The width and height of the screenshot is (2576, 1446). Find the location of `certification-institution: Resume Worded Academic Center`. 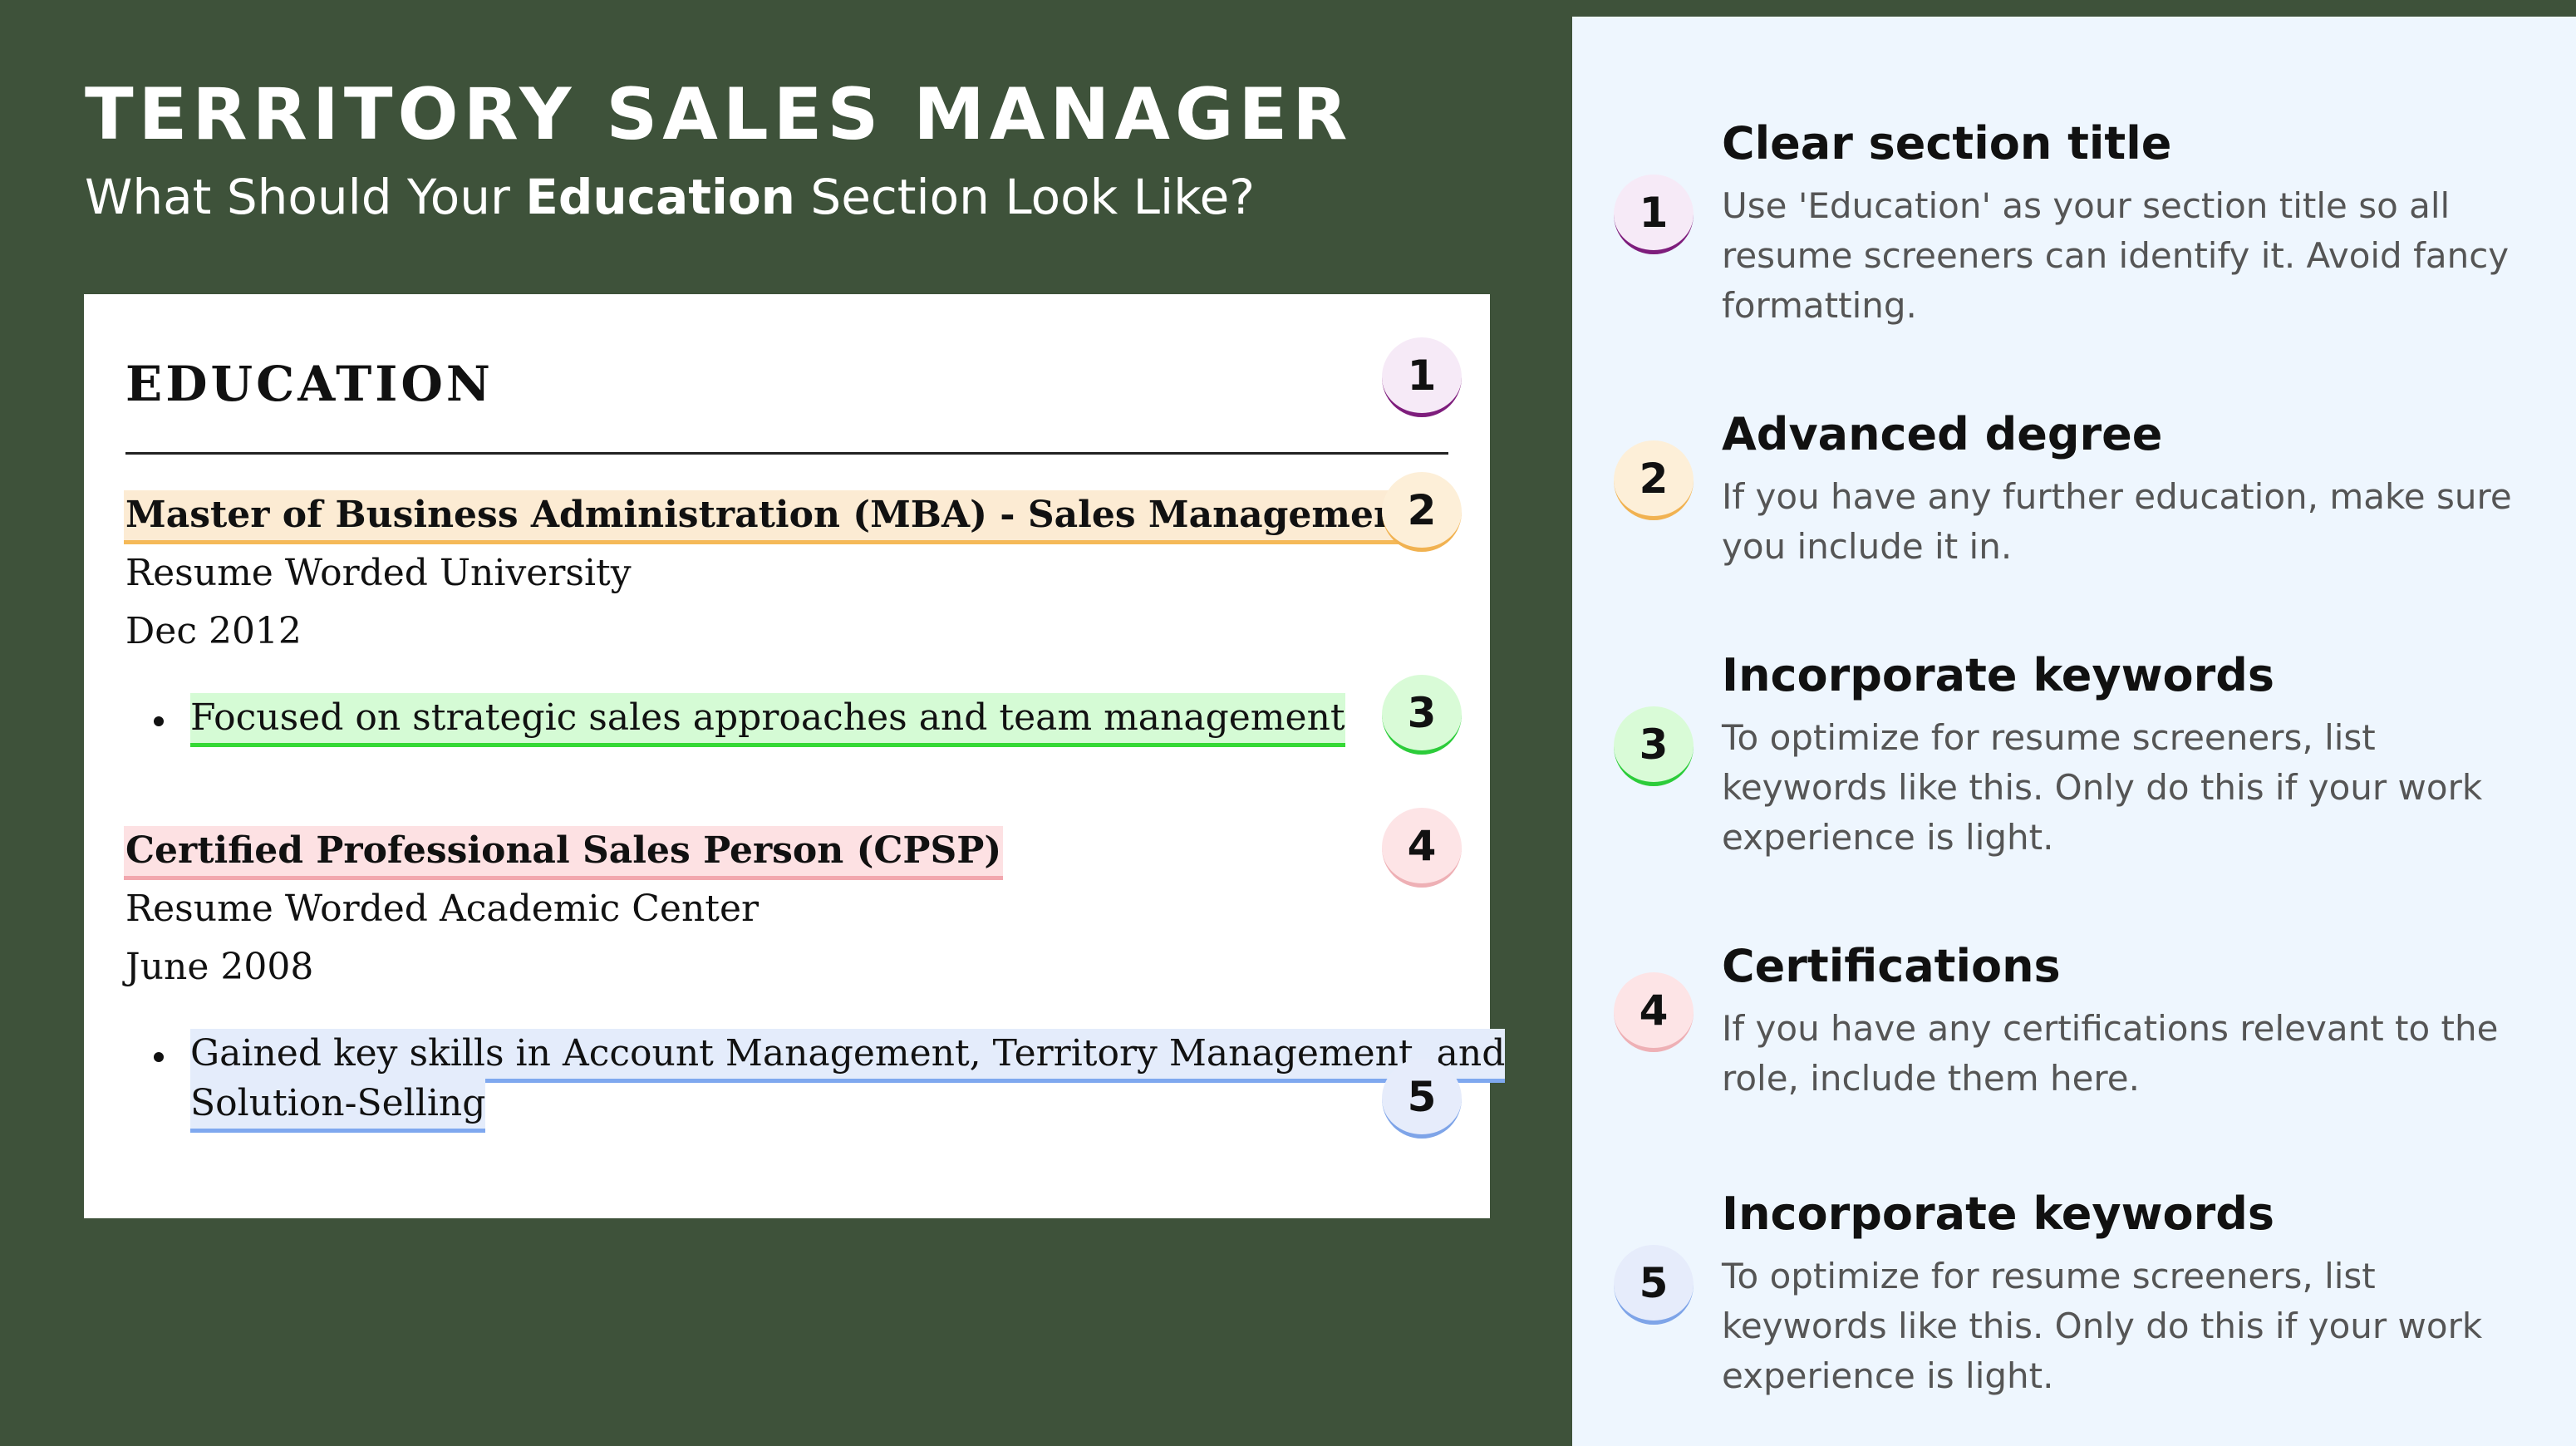

certification-institution: Resume Worded Academic Center is located at coordinates (442, 909).